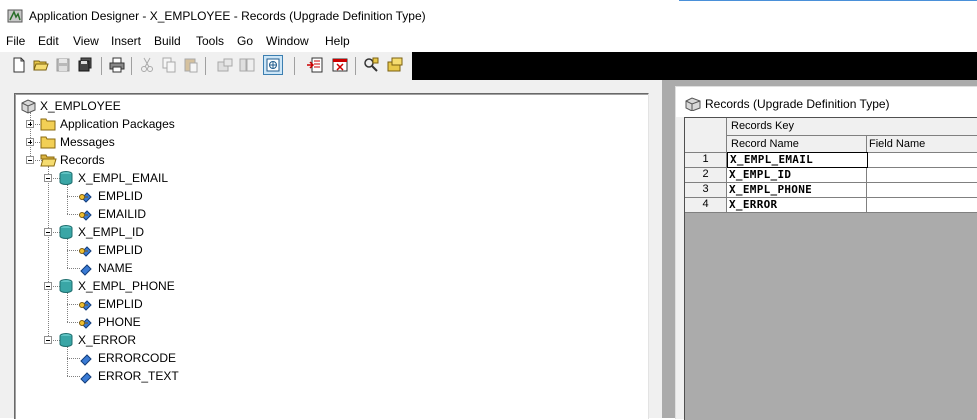  What do you see at coordinates (48, 286) in the screenshot?
I see `collapse-x-empl-phone` at bounding box center [48, 286].